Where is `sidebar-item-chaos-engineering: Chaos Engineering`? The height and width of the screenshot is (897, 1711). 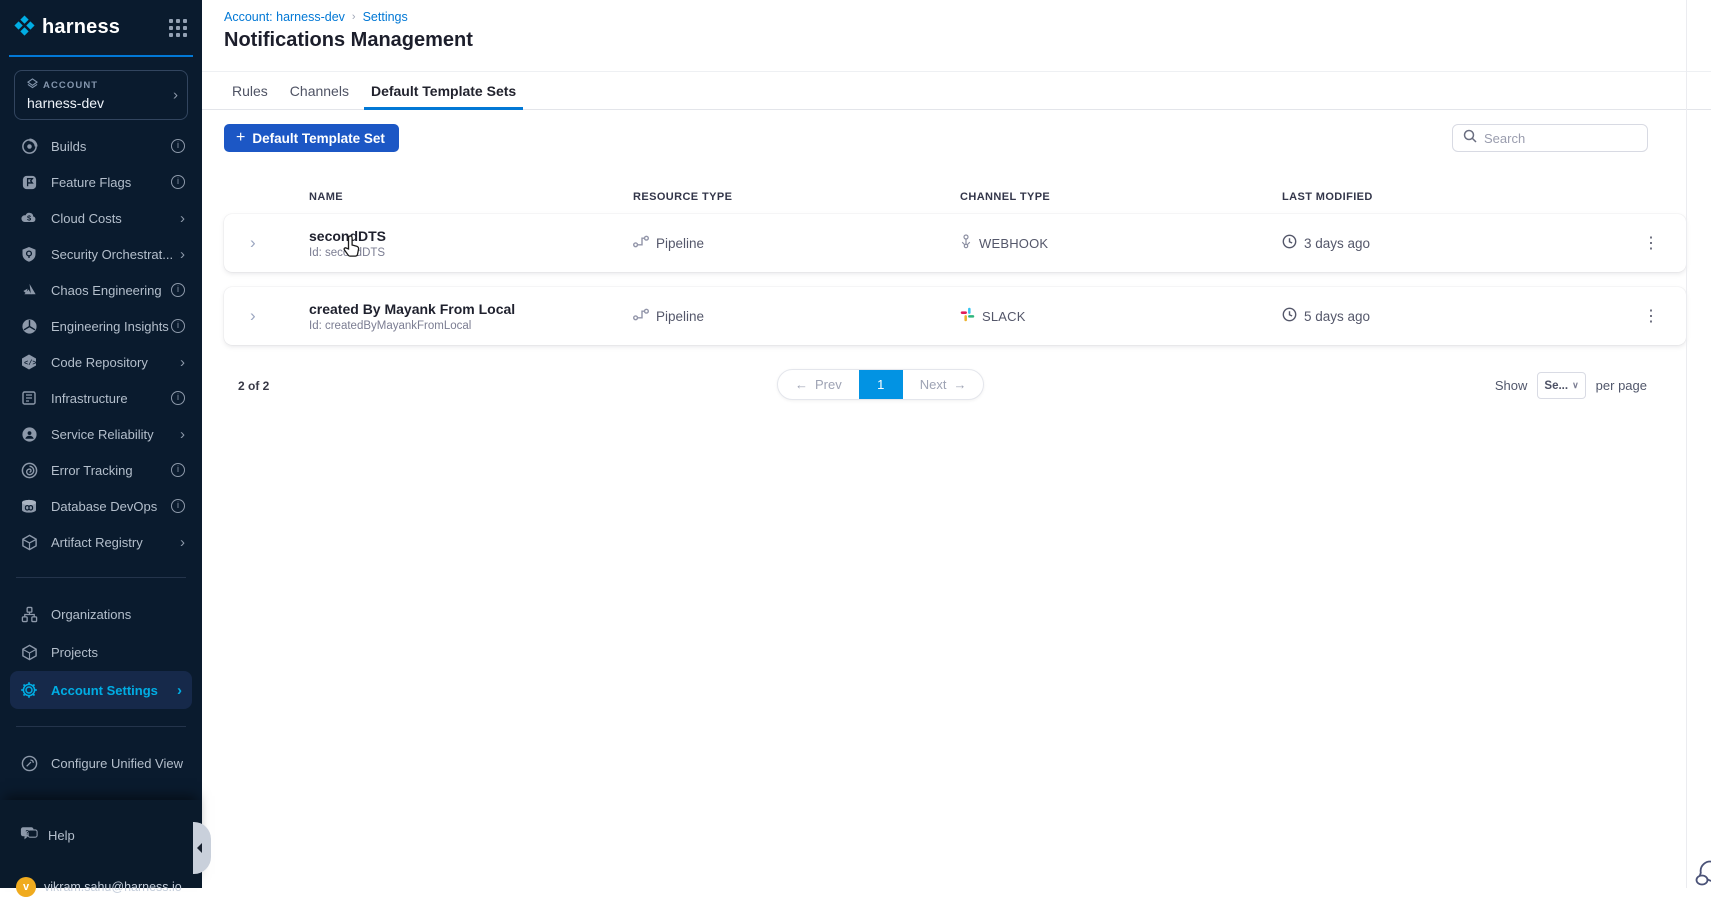 sidebar-item-chaos-engineering: Chaos Engineering is located at coordinates (101, 290).